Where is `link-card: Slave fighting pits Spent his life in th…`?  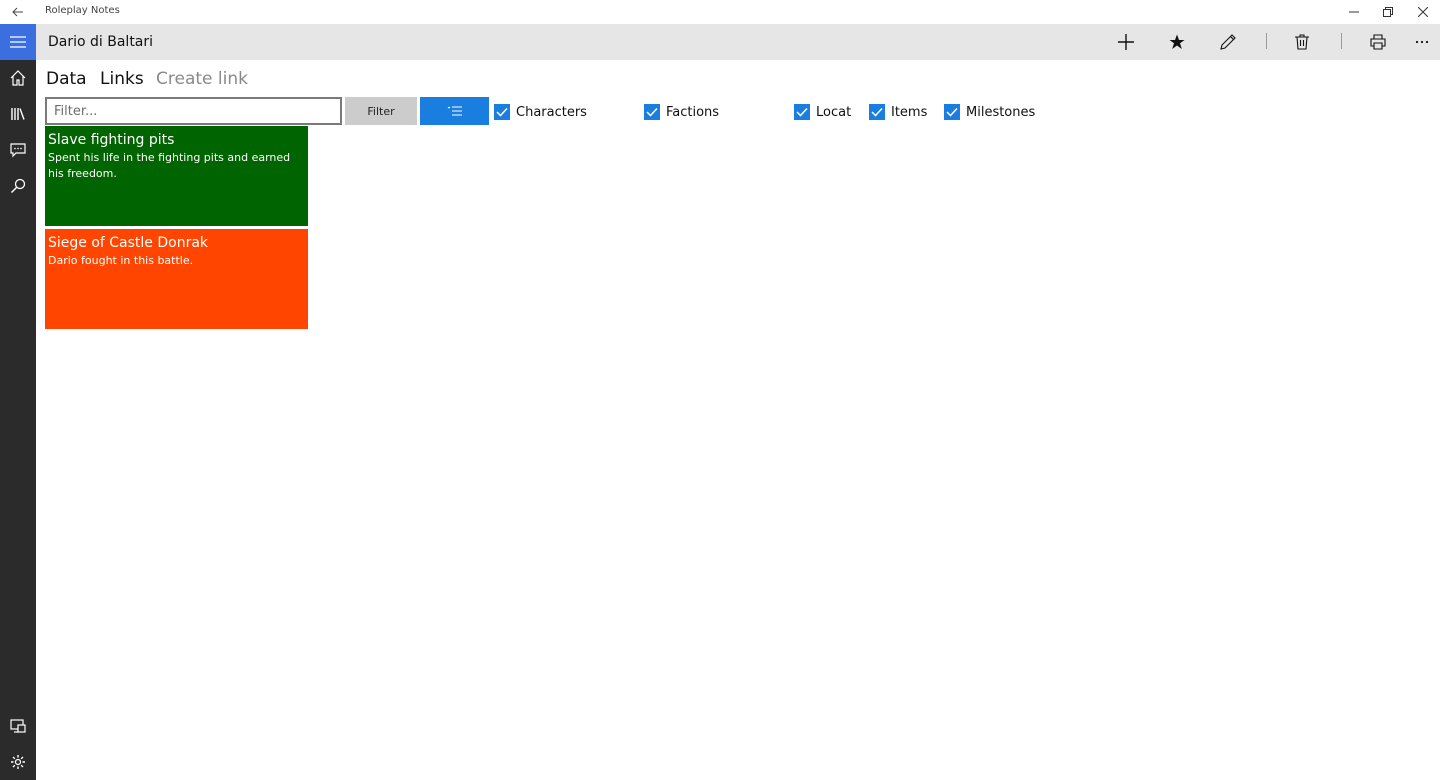 link-card: Slave fighting pits Spent his life in th… is located at coordinates (176, 176).